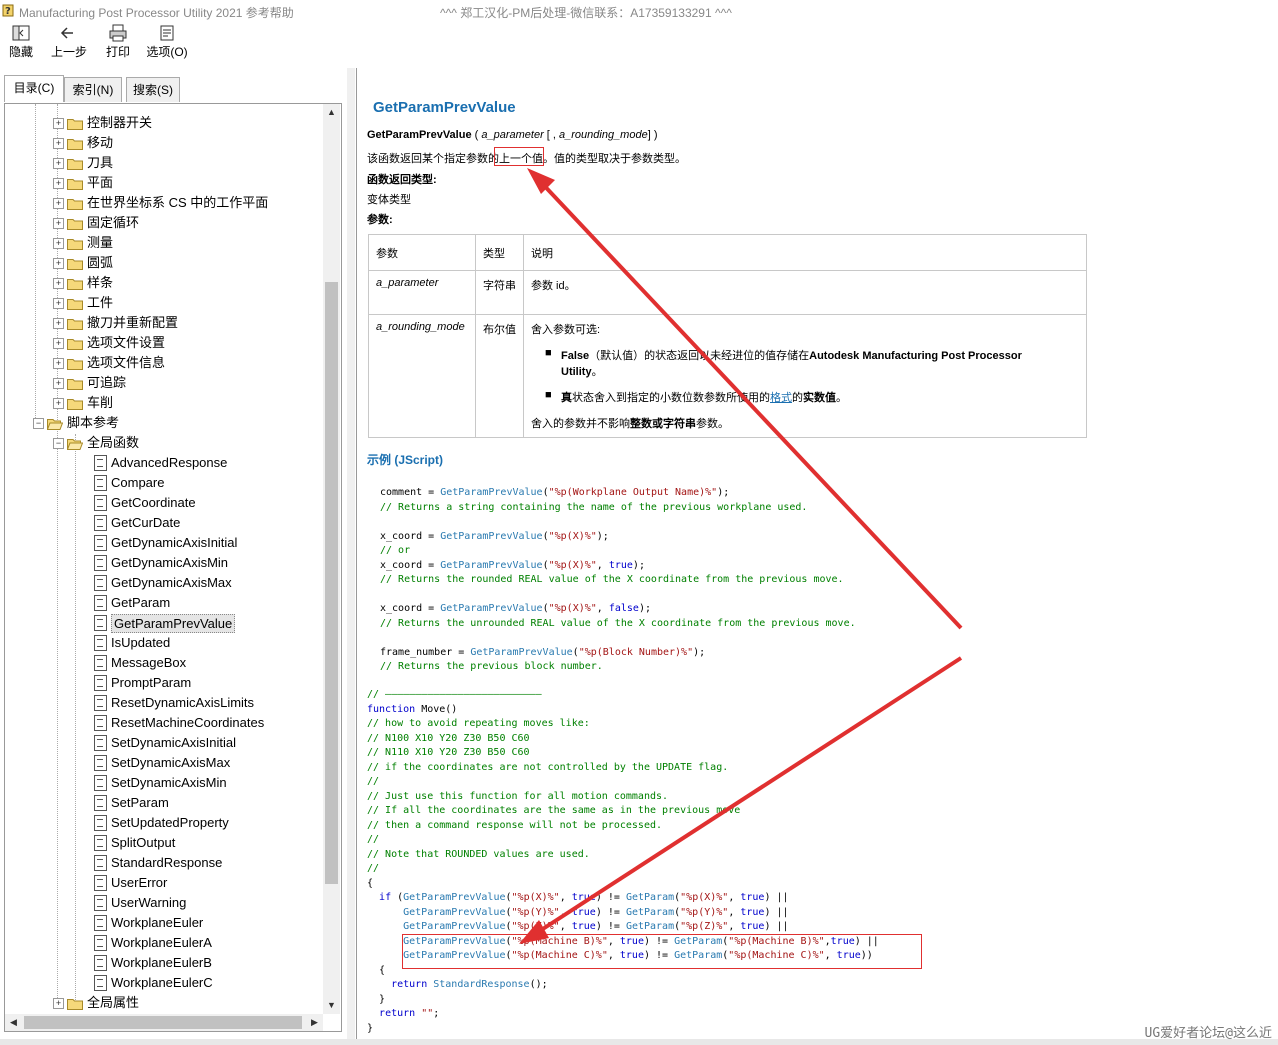 The height and width of the screenshot is (1045, 1278). I want to click on tab-search: 搜索(S), so click(153, 89).